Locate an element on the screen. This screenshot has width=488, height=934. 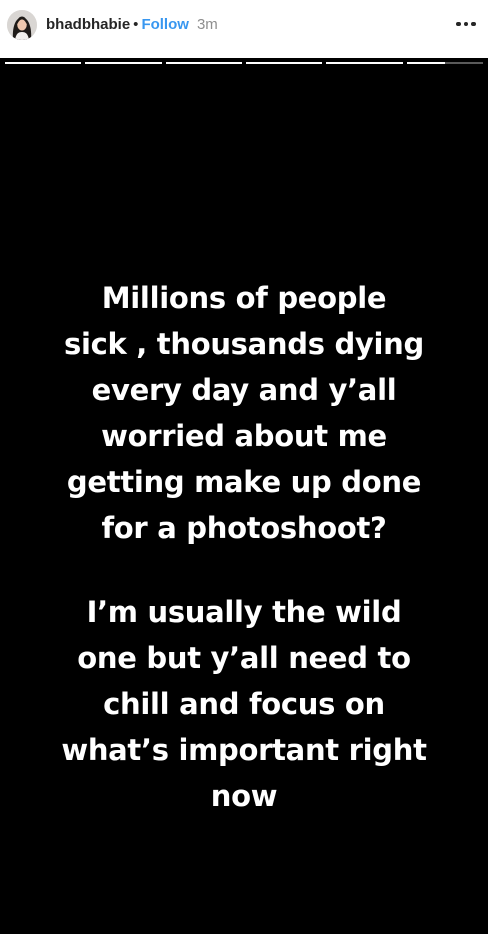
story-text-line: chill and focus on is located at coordinates (244, 704).